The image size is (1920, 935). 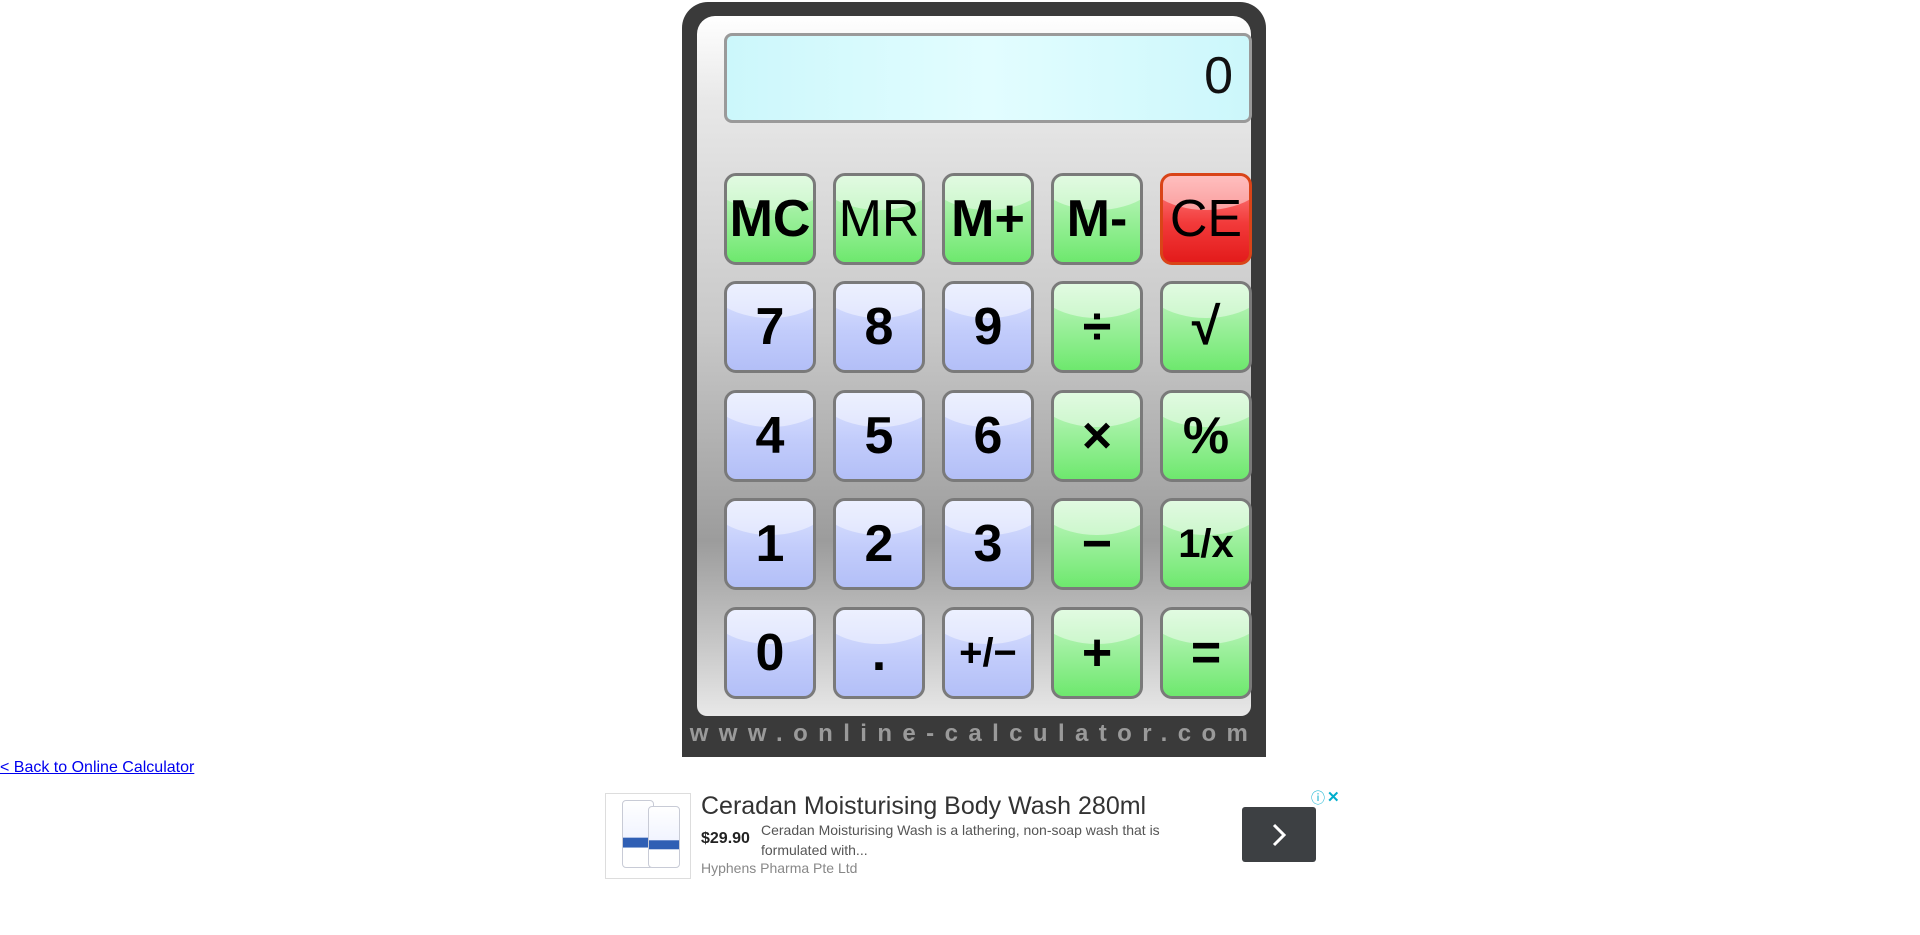 I want to click on percent-button: %, so click(x=1206, y=436).